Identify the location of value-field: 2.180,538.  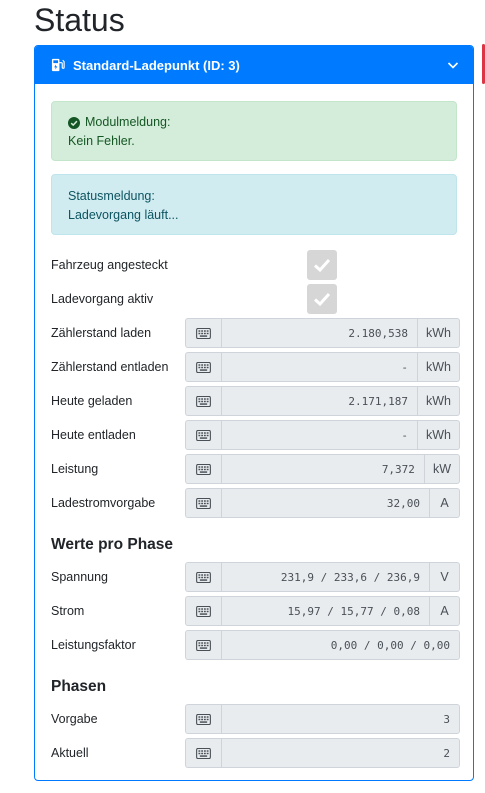
(319, 333).